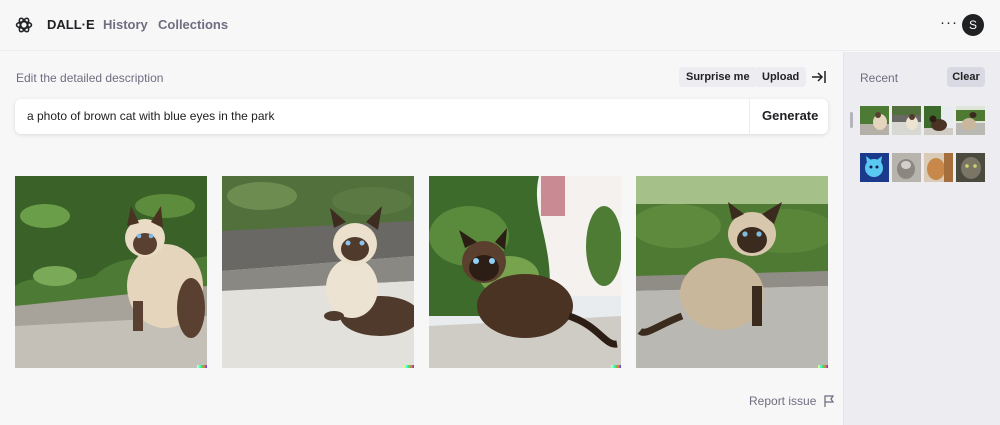 The image size is (1000, 425). I want to click on recent-cat-garden-thumbnail, so click(874, 120).